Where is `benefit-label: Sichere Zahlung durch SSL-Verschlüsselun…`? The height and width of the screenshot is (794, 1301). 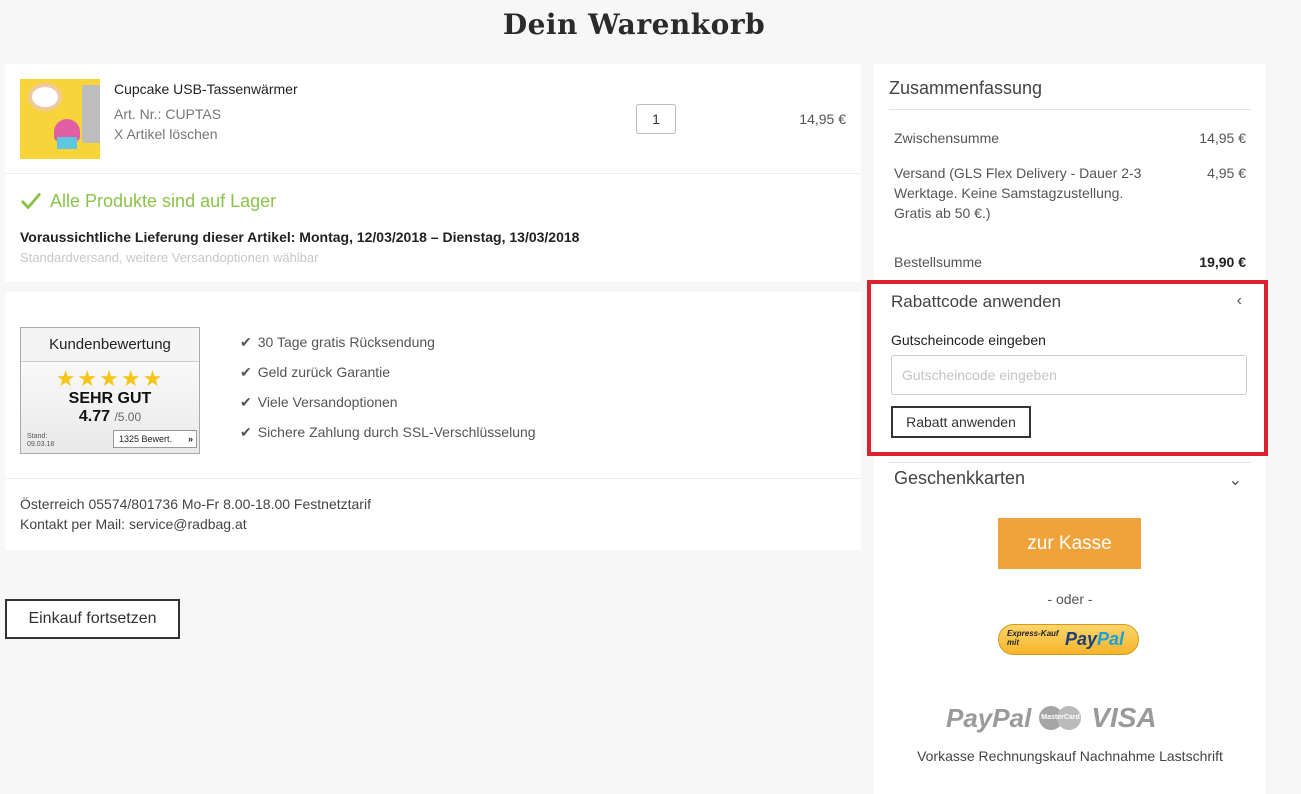
benefit-label: Sichere Zahlung durch SSL-Verschlüsselun… is located at coordinates (396, 432).